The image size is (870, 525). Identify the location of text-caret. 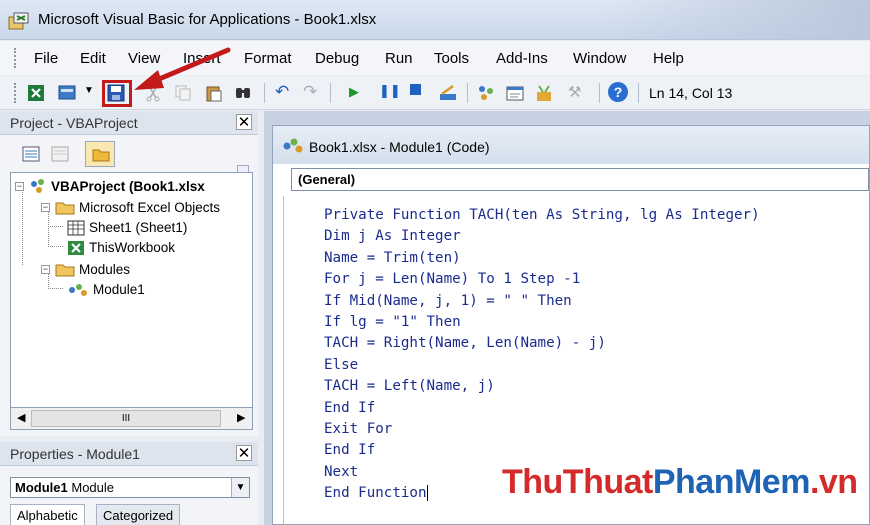
(427, 493).